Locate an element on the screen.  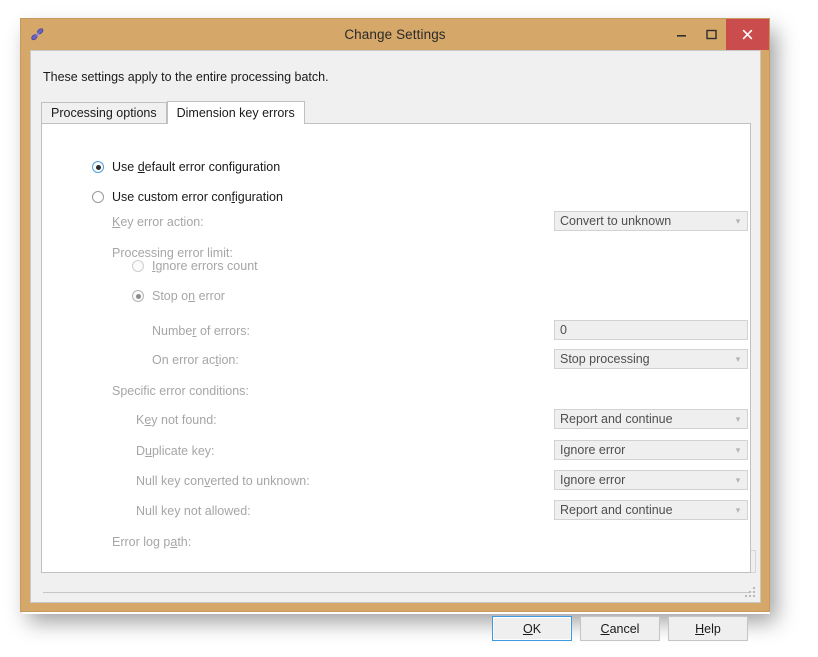
title-bar: Change Settings is located at coordinates (395, 34).